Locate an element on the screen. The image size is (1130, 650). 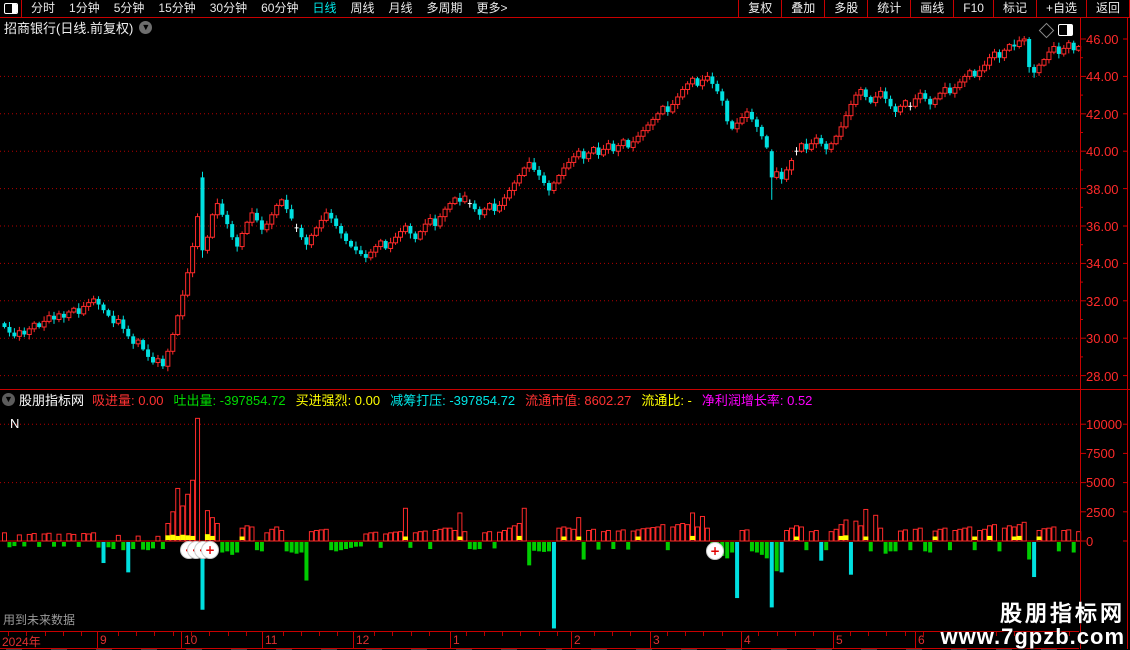
tab-daily: 日线 is located at coordinates (324, 8).